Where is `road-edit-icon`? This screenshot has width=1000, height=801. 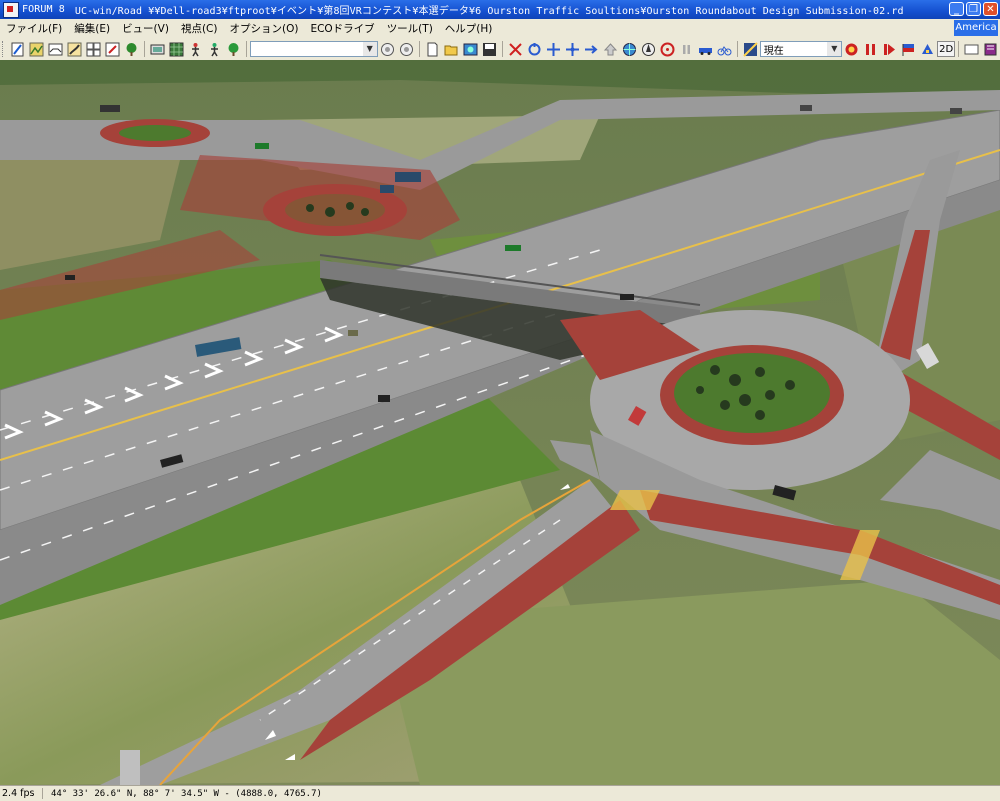
road-edit-icon is located at coordinates (74, 49).